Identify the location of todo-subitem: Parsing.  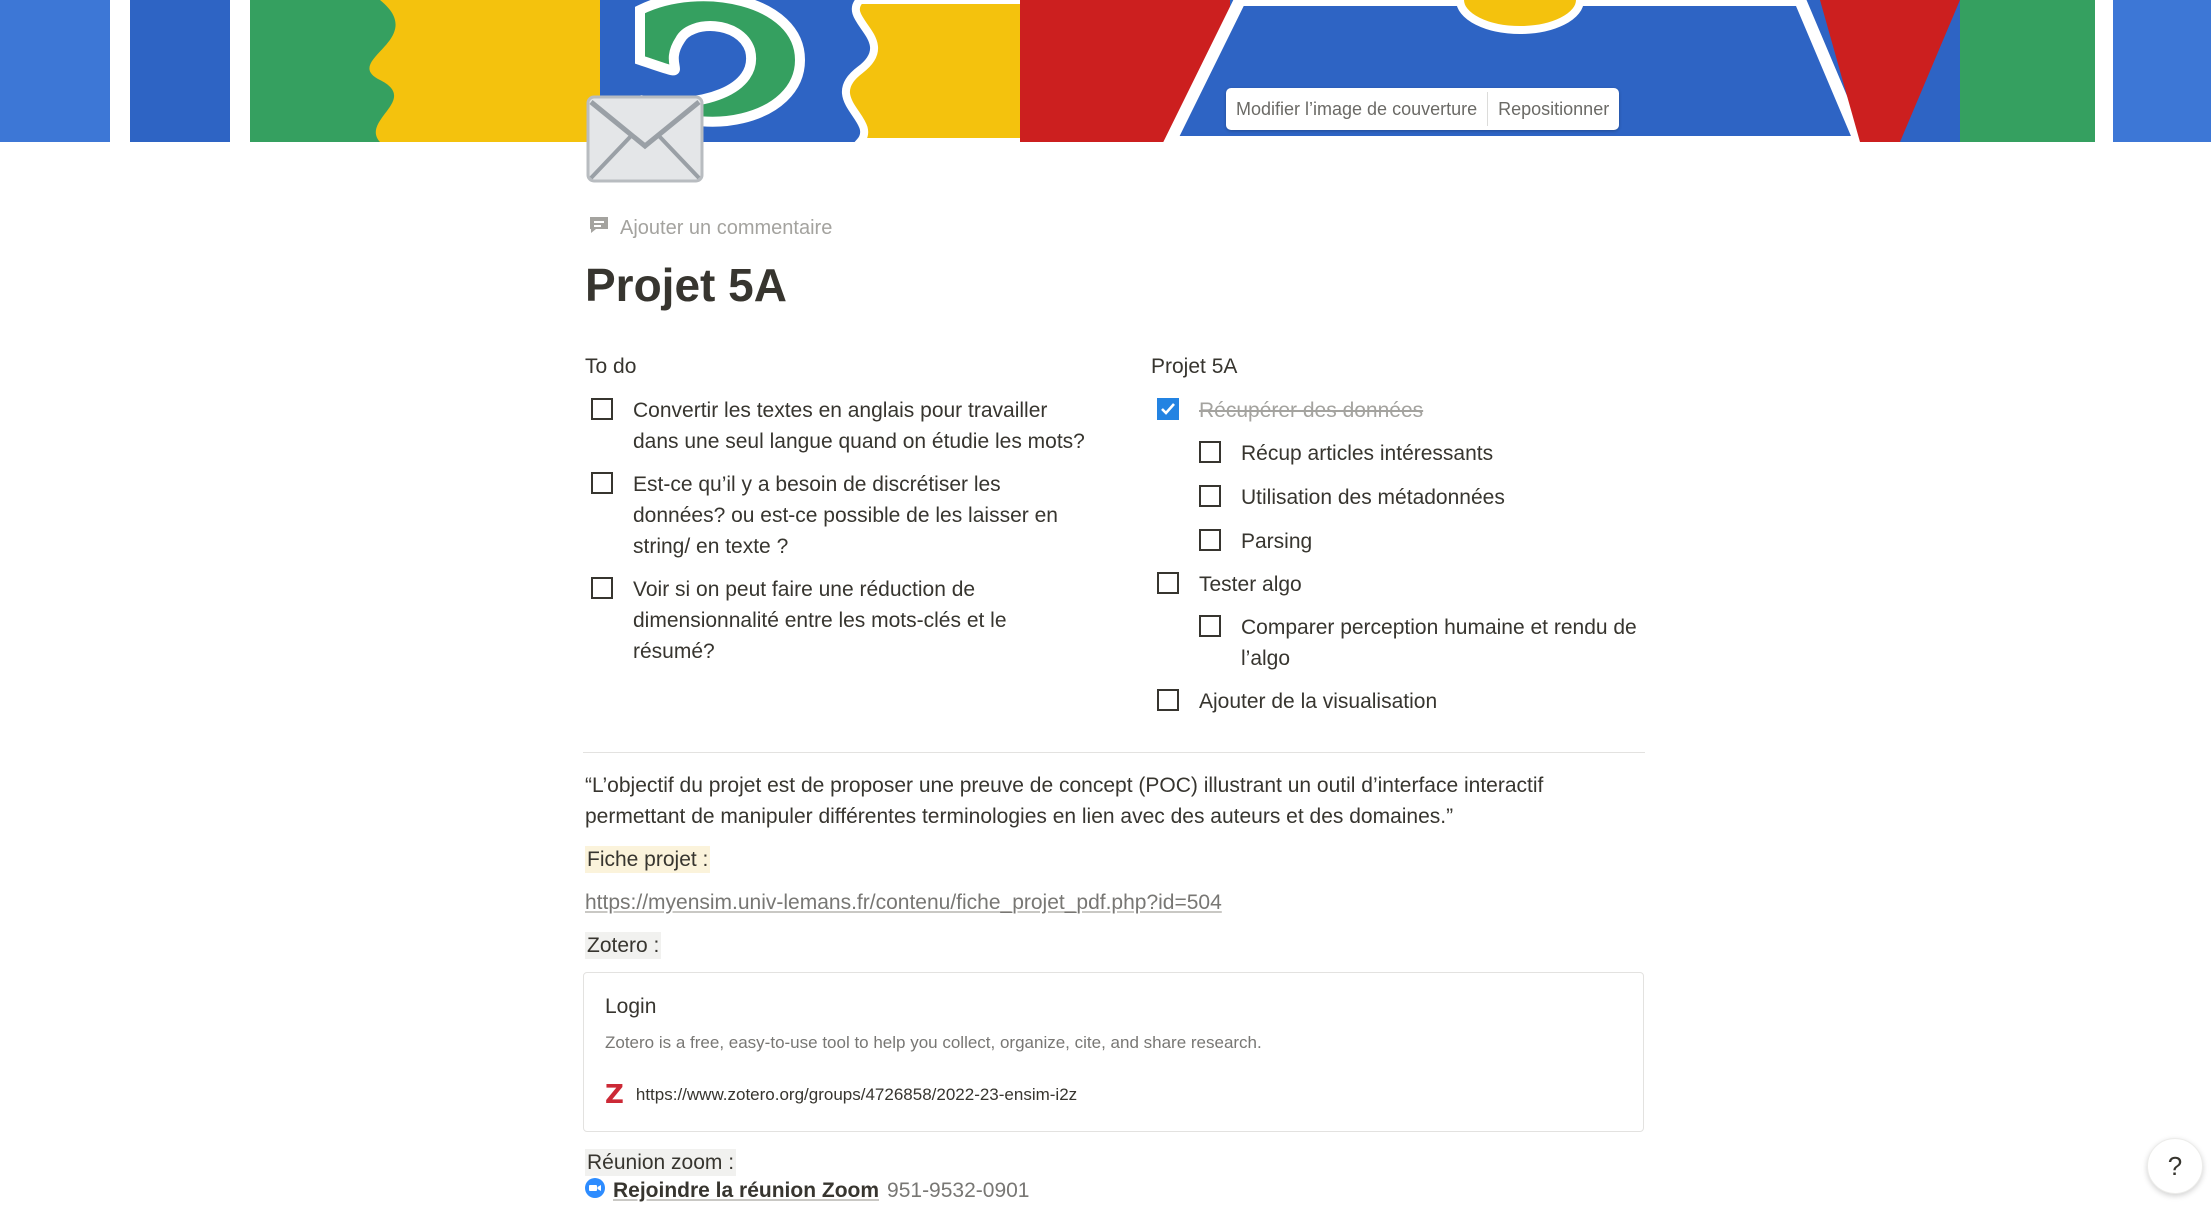
(1424, 541).